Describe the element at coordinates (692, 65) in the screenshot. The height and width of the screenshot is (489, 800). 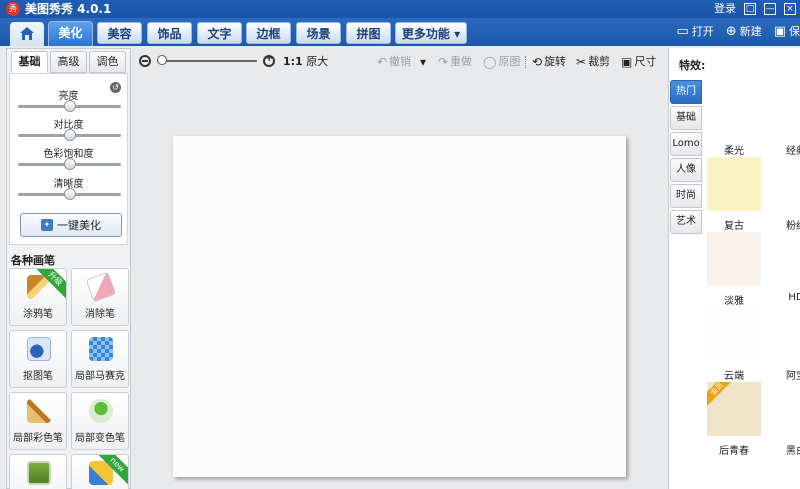
I see `effects-title: 特效:` at that location.